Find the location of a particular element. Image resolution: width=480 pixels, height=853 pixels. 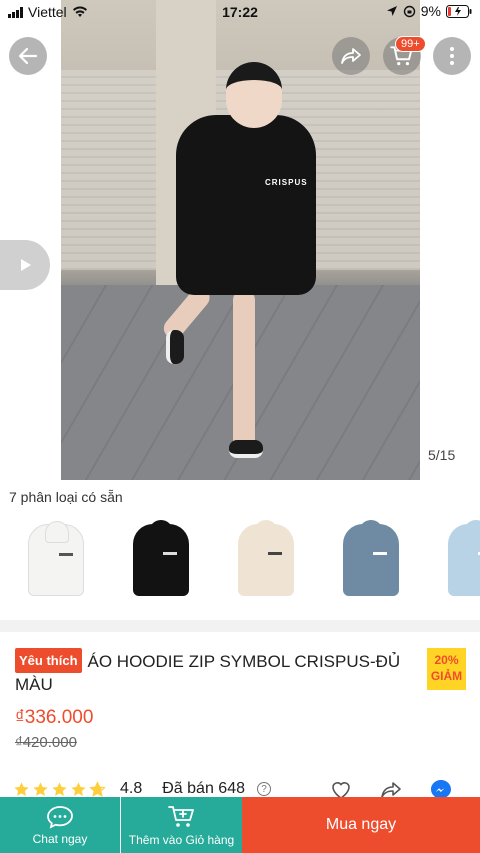

bottom-action-bar: Chat ngay Thêm vào Giỏ hàng Mua ngay is located at coordinates (240, 825).